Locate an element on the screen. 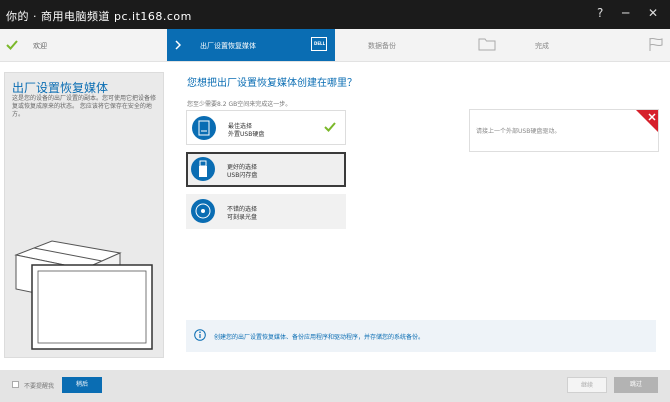 The height and width of the screenshot is (402, 670). flag-icon is located at coordinates (656, 44).